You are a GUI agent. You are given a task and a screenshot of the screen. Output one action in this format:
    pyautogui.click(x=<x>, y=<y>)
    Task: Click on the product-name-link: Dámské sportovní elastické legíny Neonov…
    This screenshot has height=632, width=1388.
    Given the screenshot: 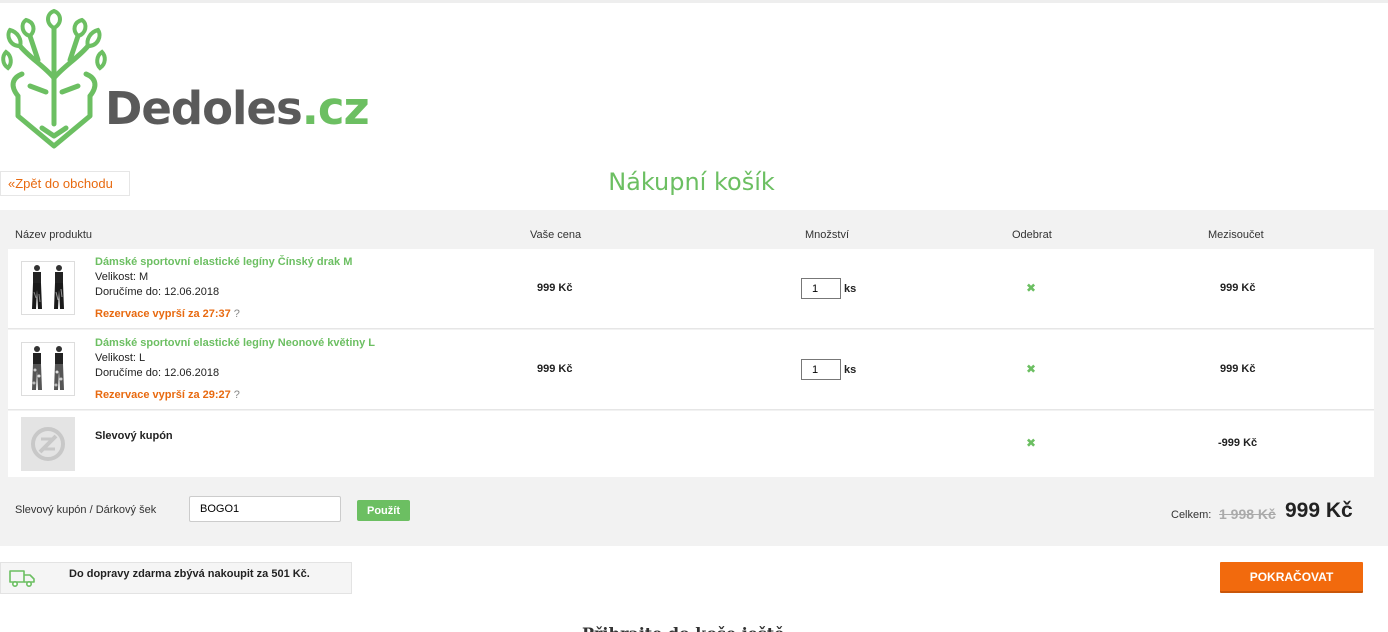 What is the action you would take?
    pyautogui.click(x=235, y=343)
    